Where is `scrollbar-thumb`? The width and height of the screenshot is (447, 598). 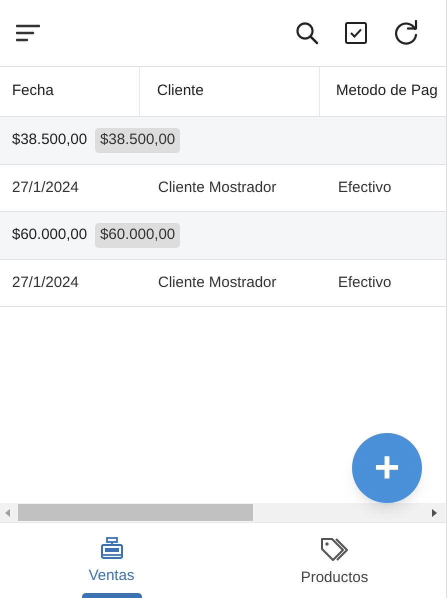 scrollbar-thumb is located at coordinates (135, 512).